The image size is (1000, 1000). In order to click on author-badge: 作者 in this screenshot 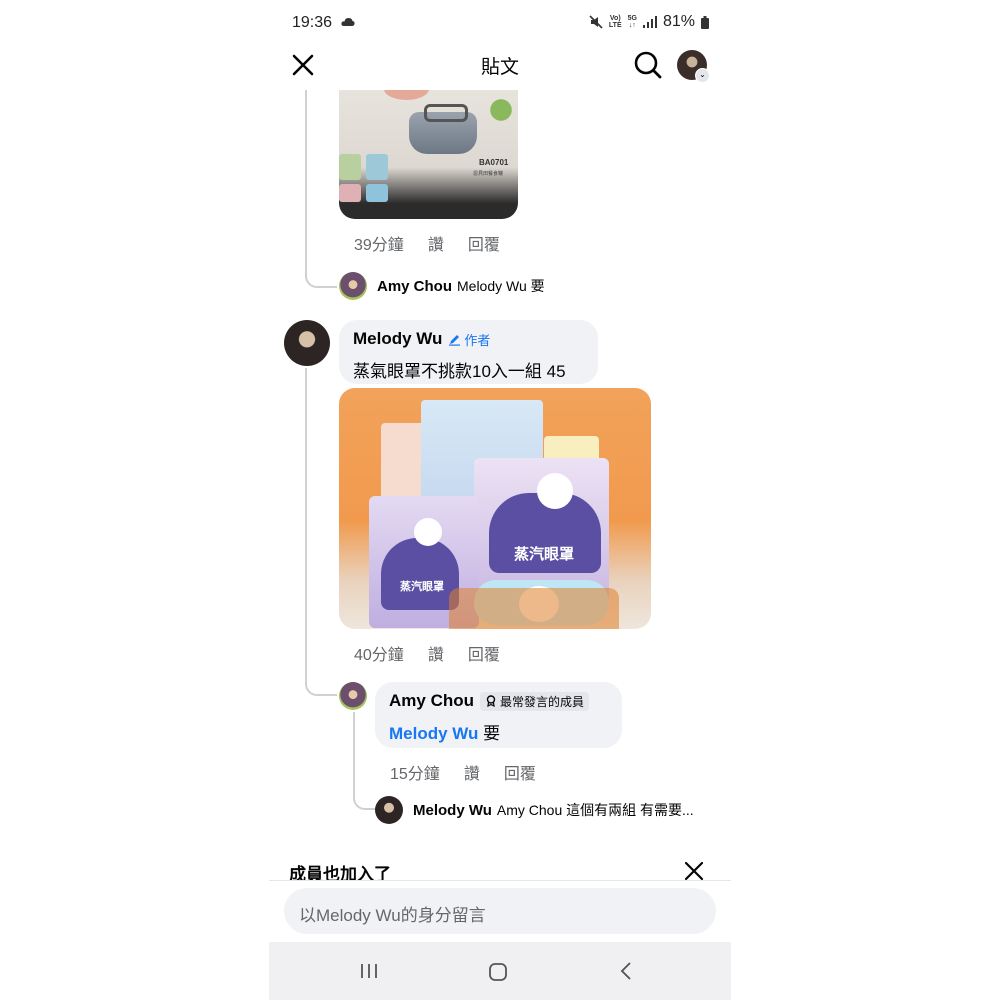, I will do `click(469, 339)`.